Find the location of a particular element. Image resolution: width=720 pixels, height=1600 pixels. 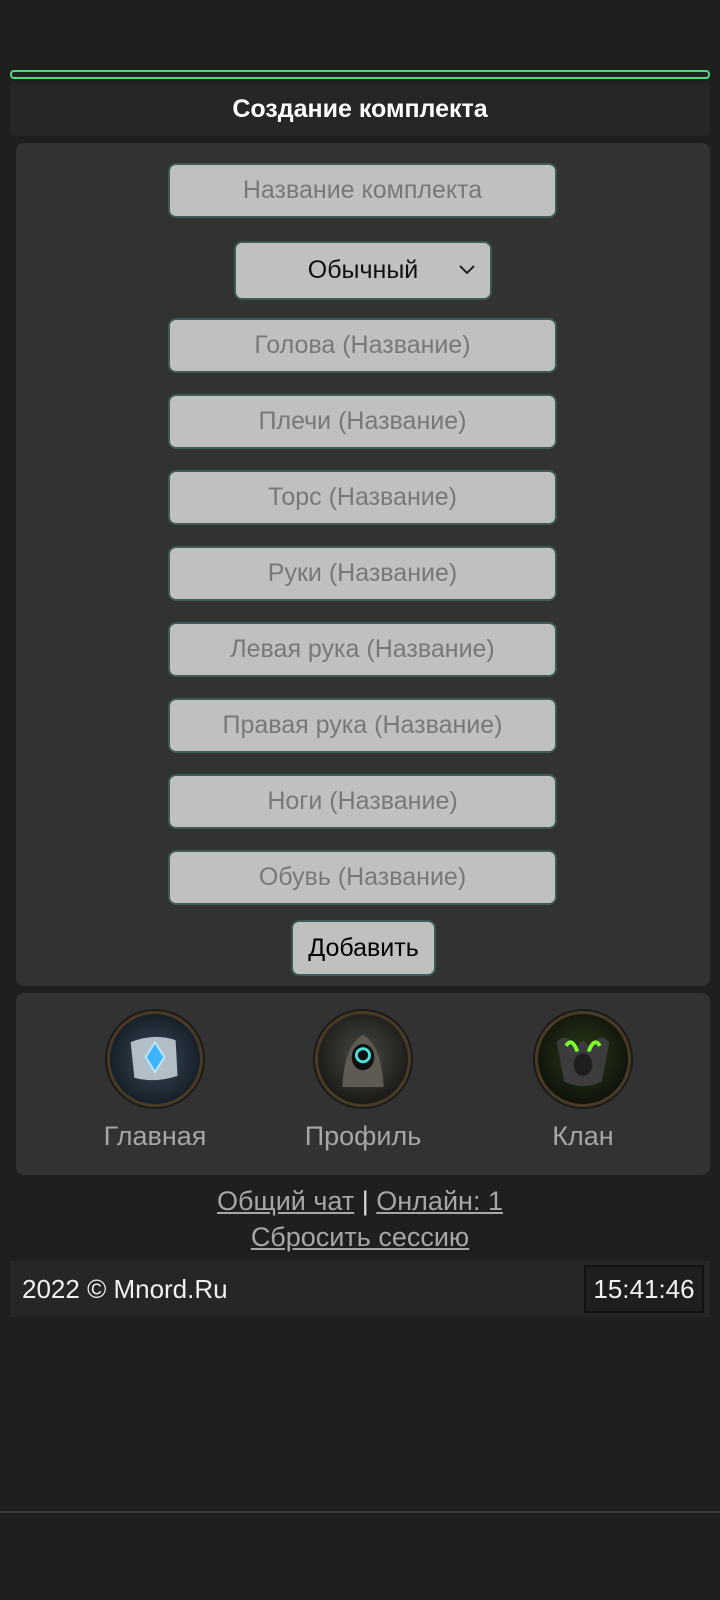

rarity-select: Обычный is located at coordinates (363, 270).